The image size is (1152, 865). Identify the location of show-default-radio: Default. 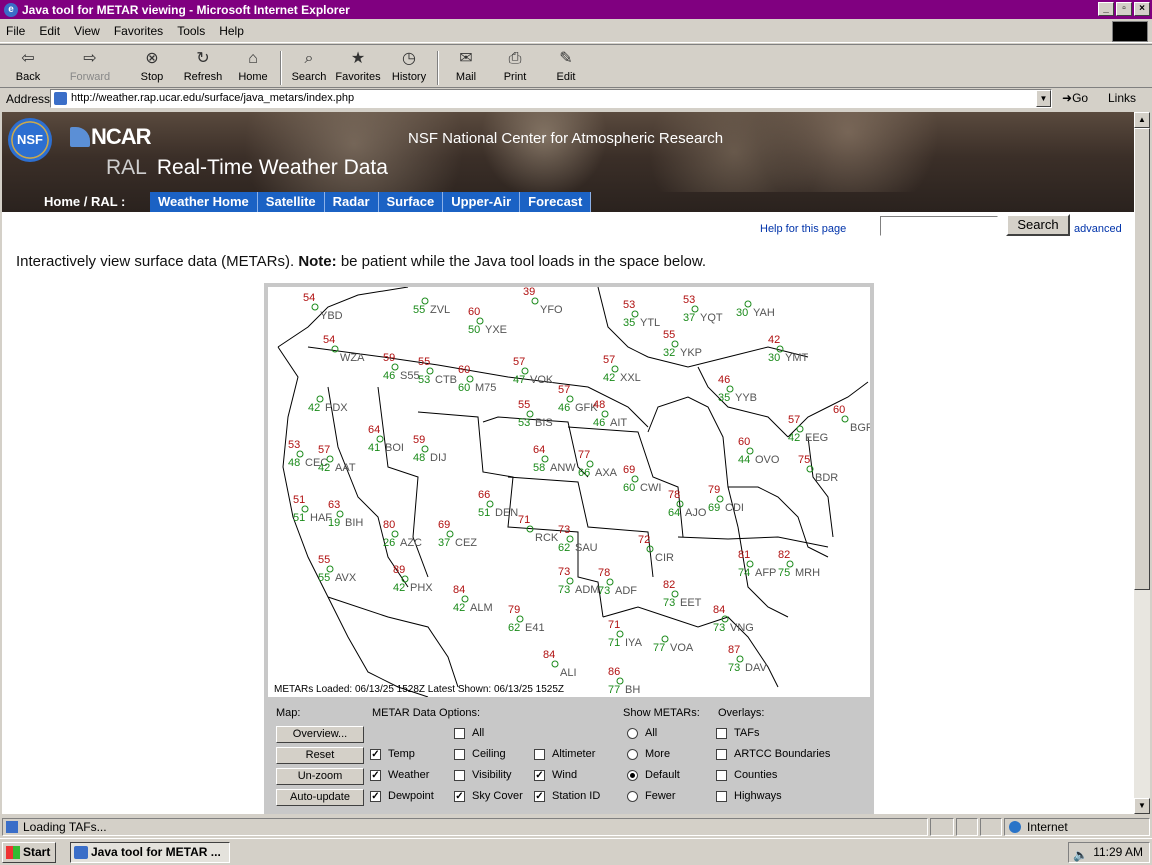
(653, 775).